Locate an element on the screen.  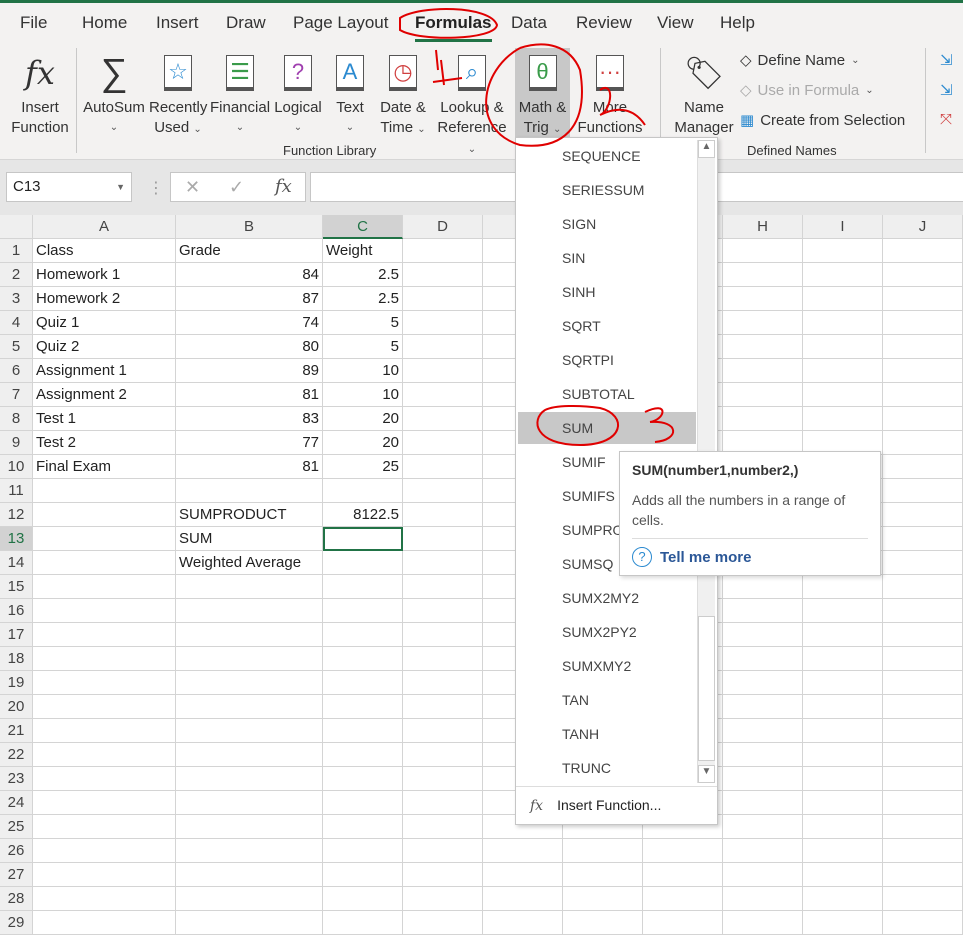
cell-D12 is located at coordinates (443, 515).